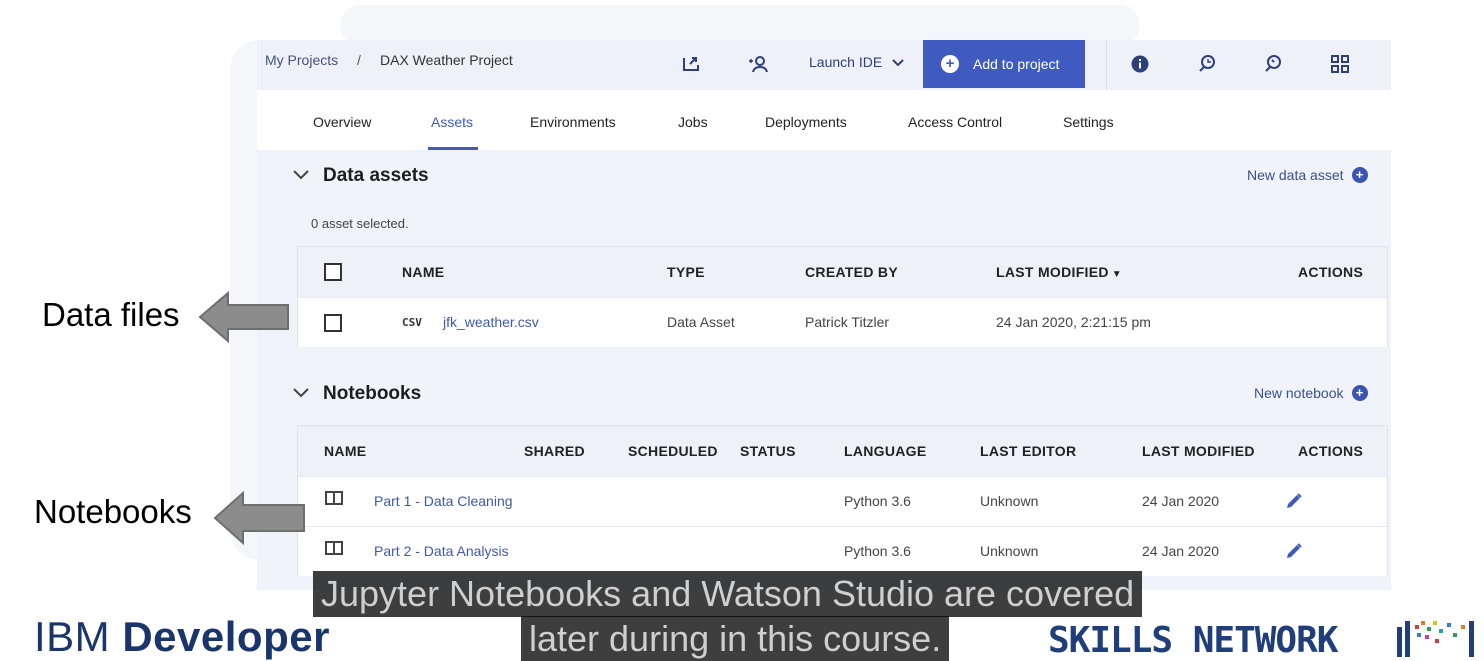  I want to click on info-icon, so click(1140, 64).